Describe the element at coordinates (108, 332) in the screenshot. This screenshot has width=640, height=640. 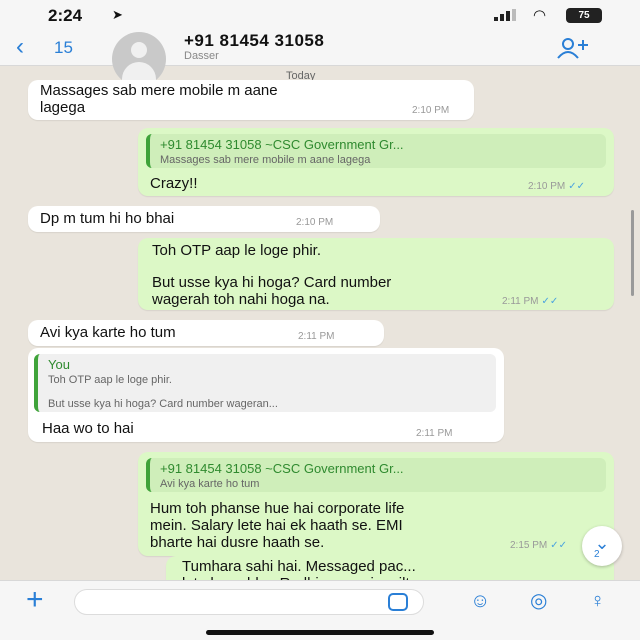
I see `message-text: Avi kya karte ho tum` at that location.